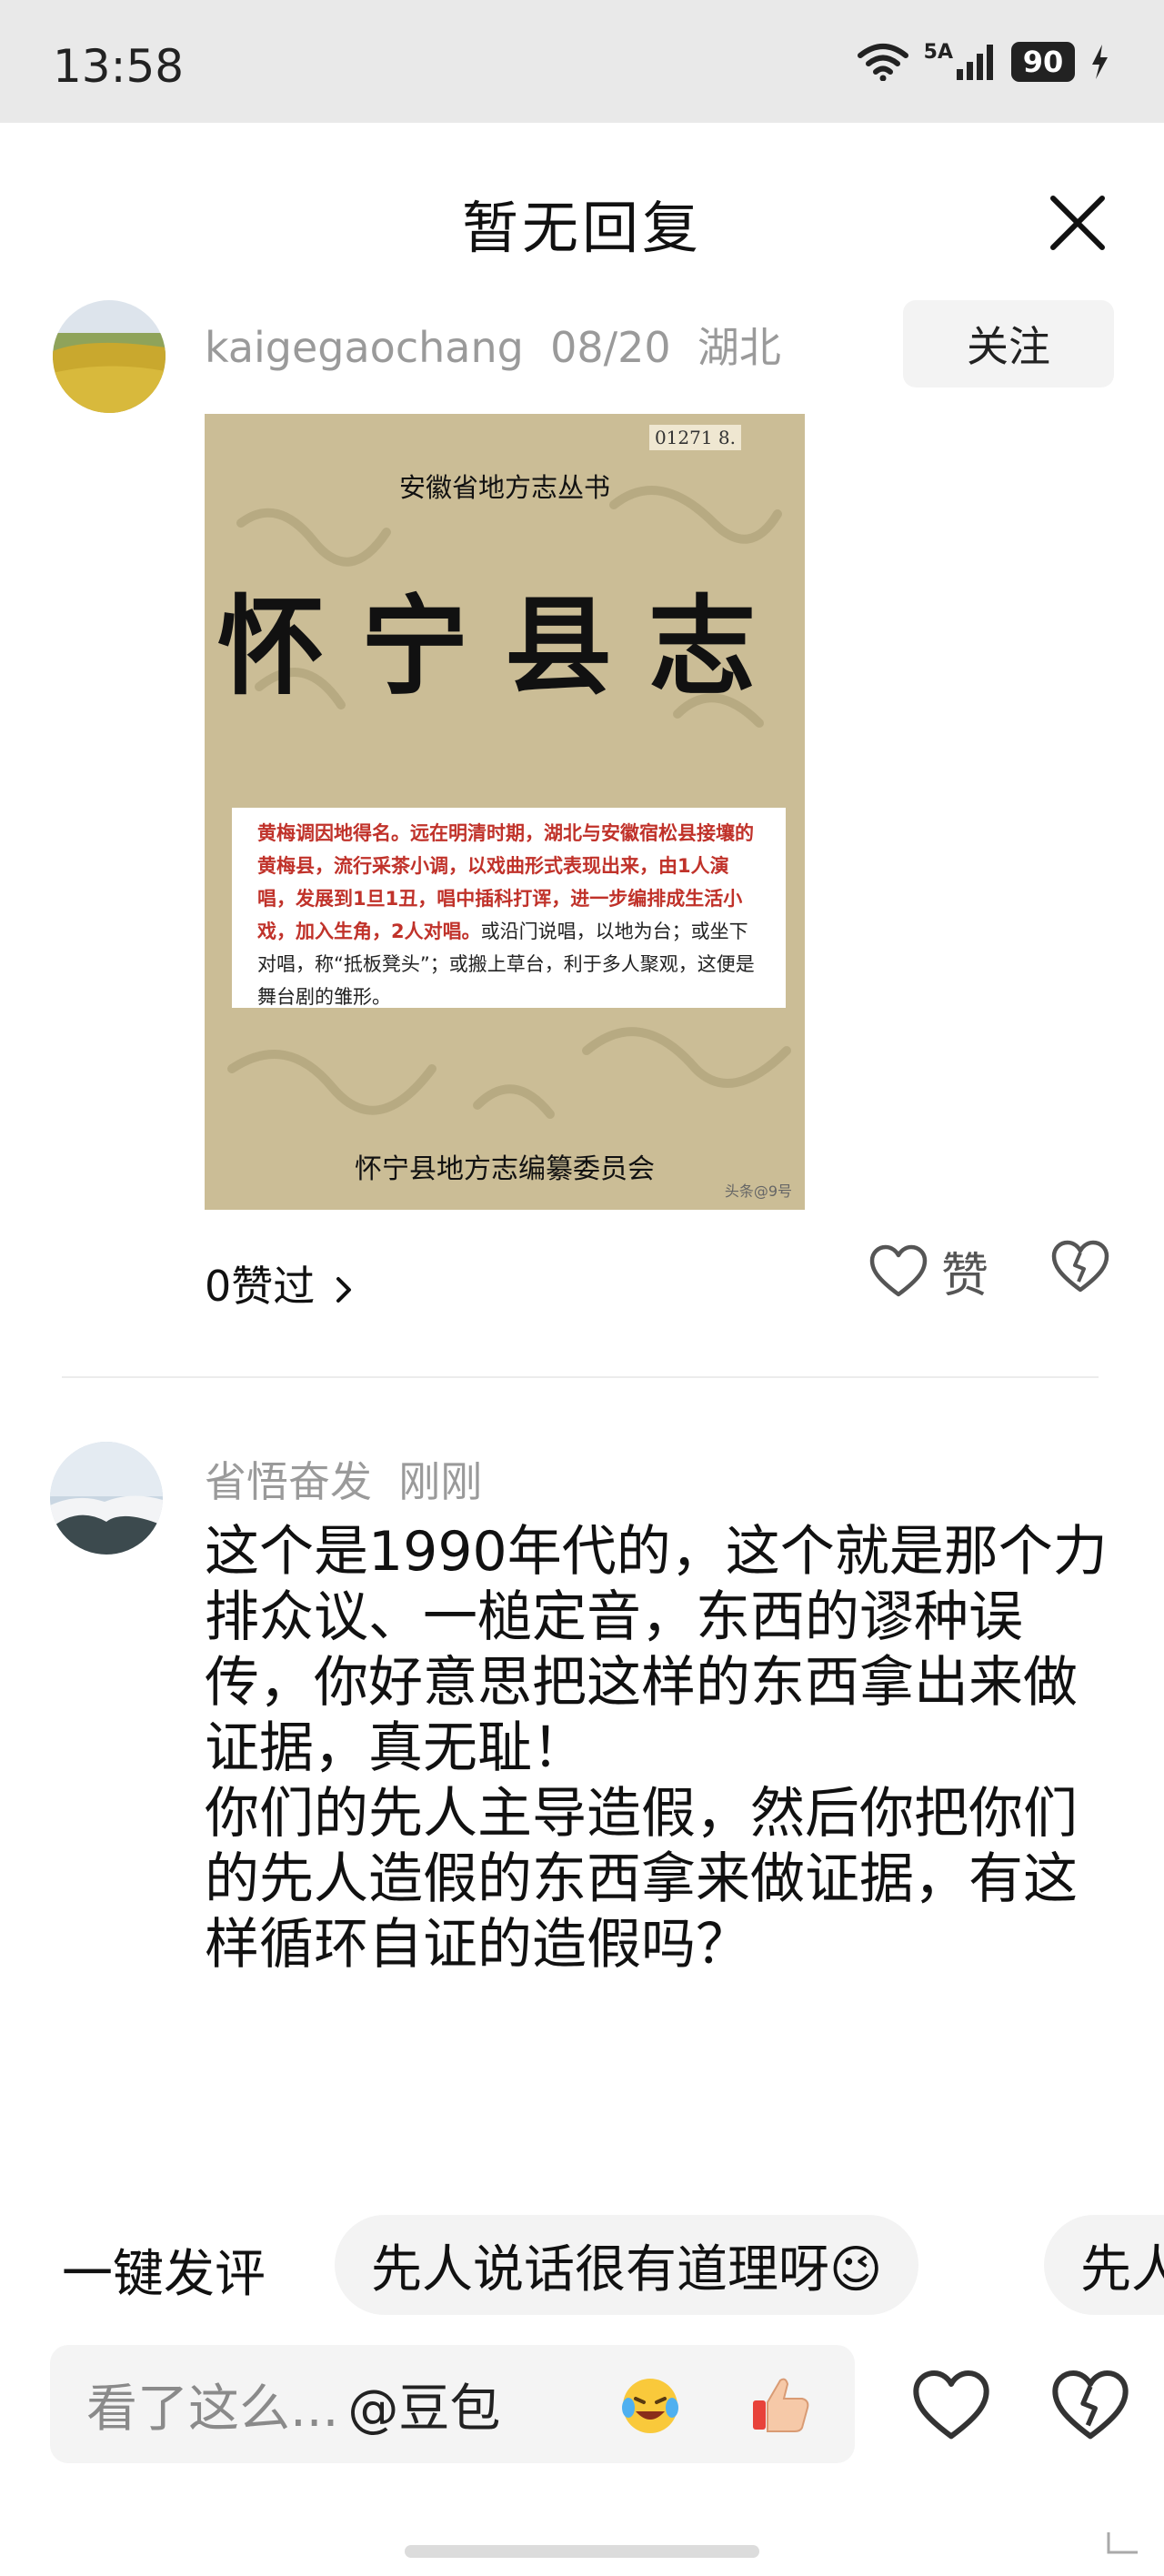 The width and height of the screenshot is (1164, 2576). What do you see at coordinates (580, 1377) in the screenshot?
I see `divider` at bounding box center [580, 1377].